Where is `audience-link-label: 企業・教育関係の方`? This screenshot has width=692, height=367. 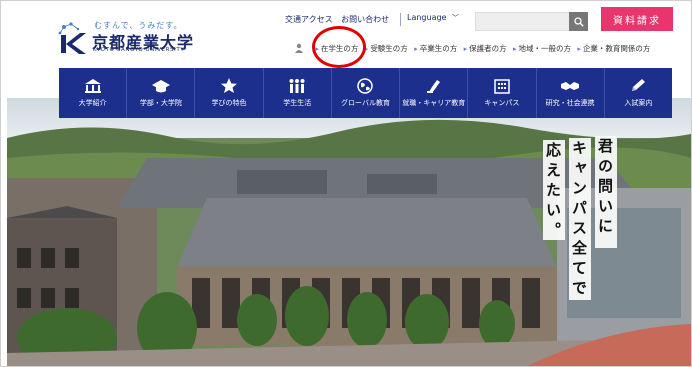 audience-link-label: 企業・教育関係の方 is located at coordinates (616, 48).